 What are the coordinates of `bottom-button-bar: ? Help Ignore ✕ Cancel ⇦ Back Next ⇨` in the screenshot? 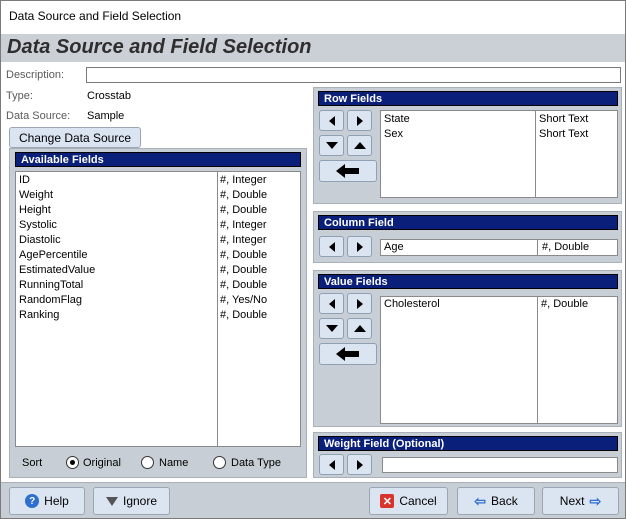 It's located at (313, 500).